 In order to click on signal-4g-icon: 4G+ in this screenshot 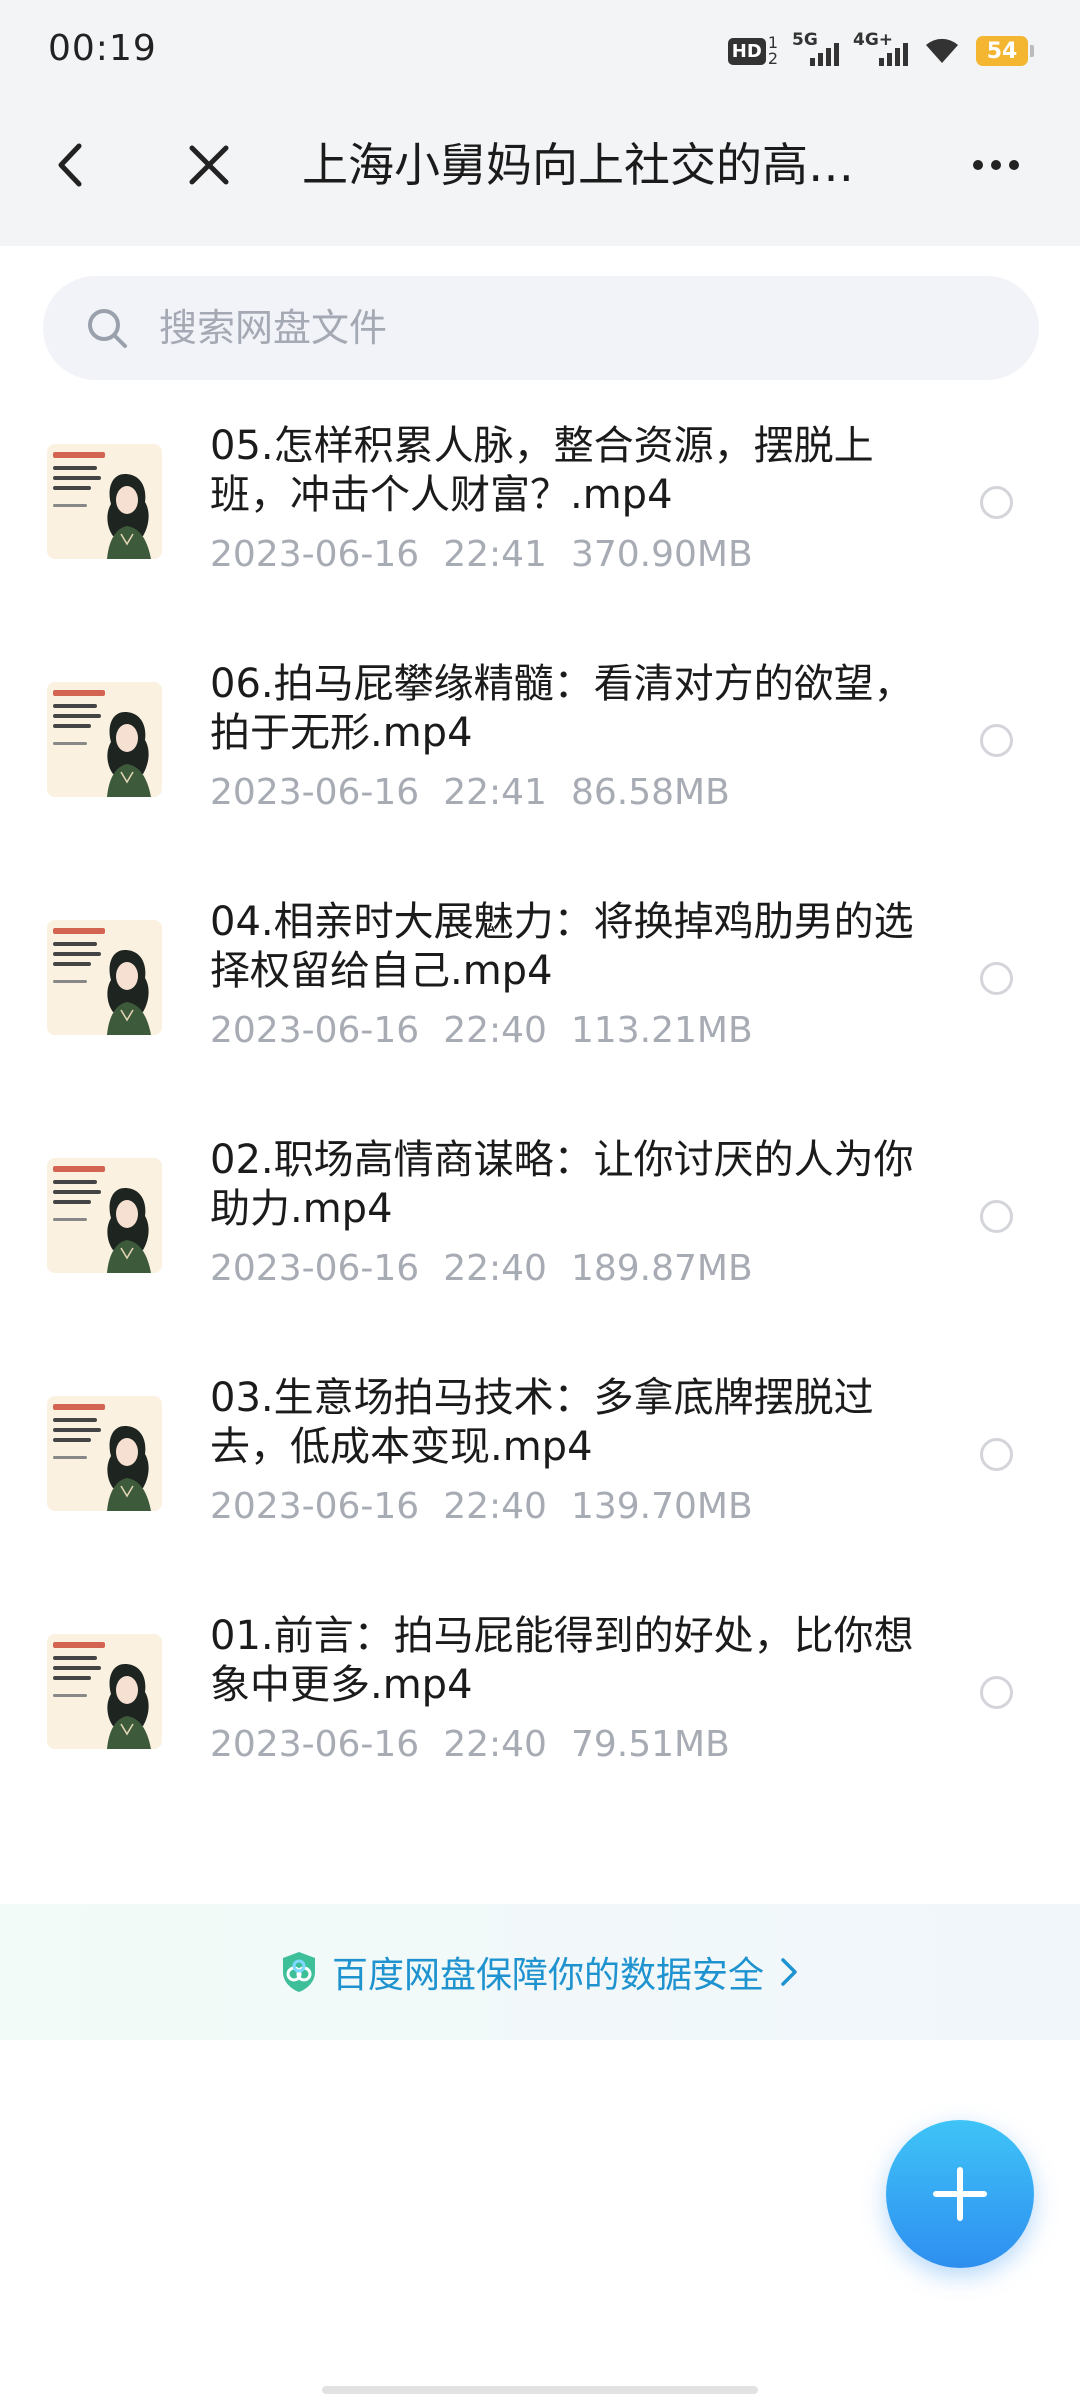, I will do `click(880, 48)`.